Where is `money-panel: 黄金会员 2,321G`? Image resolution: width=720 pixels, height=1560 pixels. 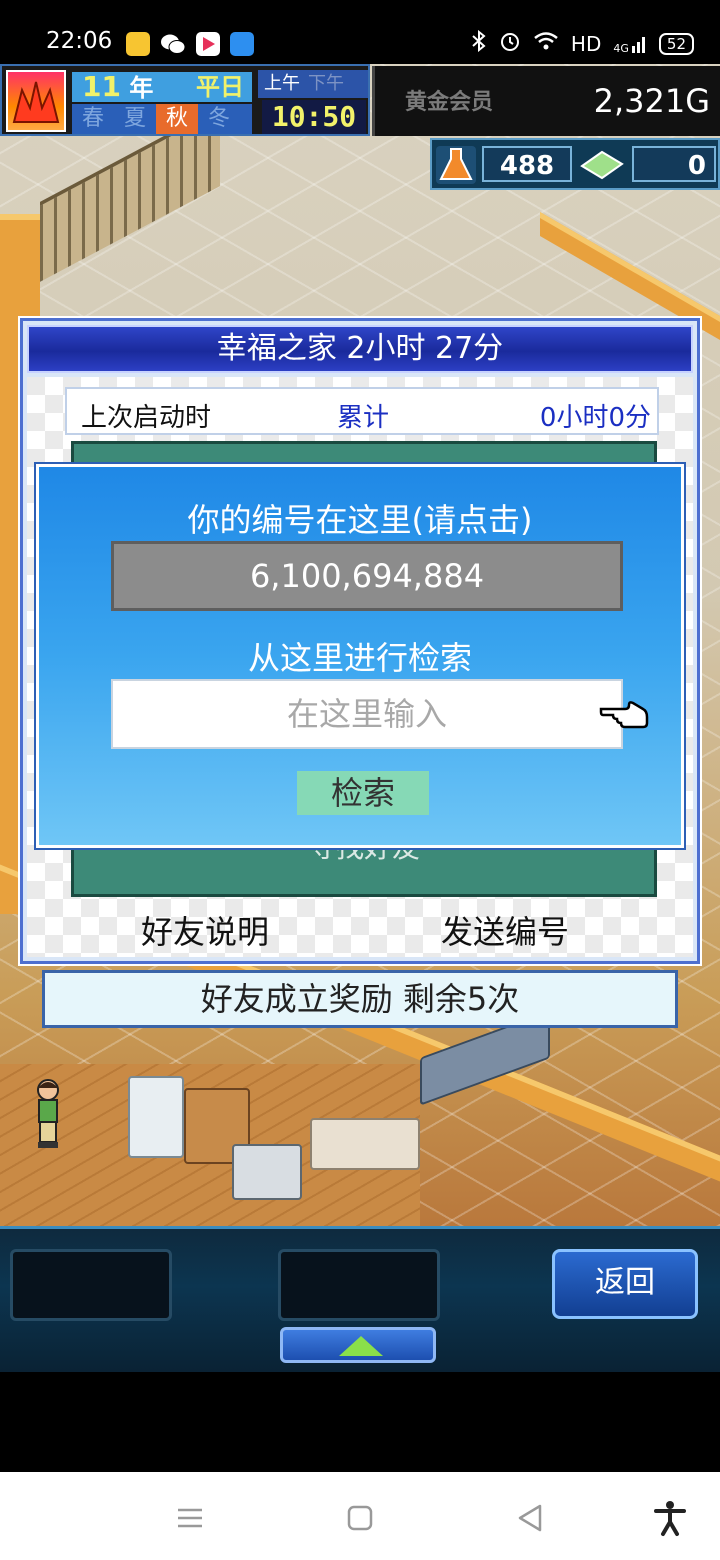 money-panel: 黄金会员 2,321G is located at coordinates (546, 101).